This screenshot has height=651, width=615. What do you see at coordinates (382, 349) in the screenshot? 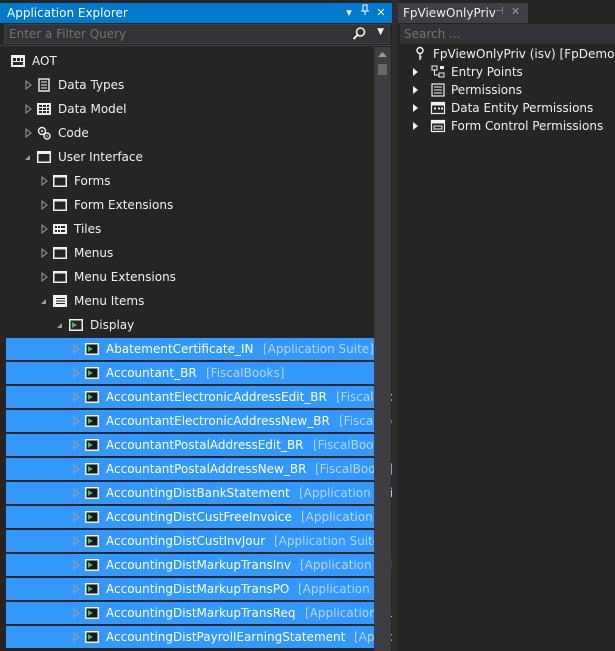
I see `vertical-scrollbar` at bounding box center [382, 349].